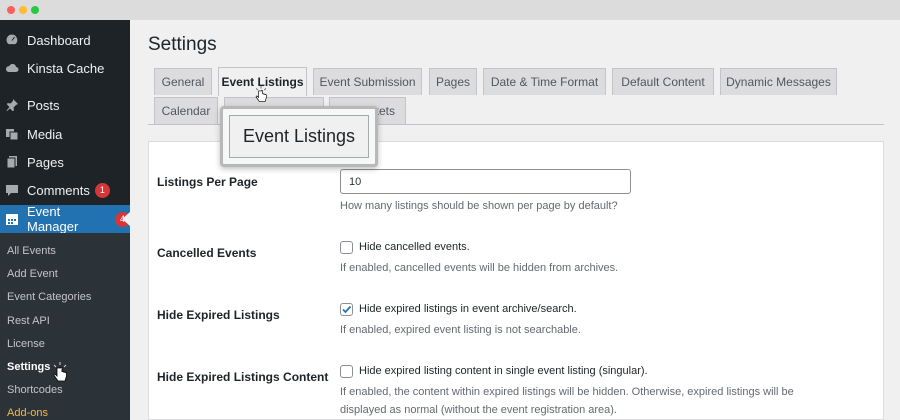 This screenshot has width=900, height=420. I want to click on cancelled-events-label: Cancelled Events, so click(207, 253).